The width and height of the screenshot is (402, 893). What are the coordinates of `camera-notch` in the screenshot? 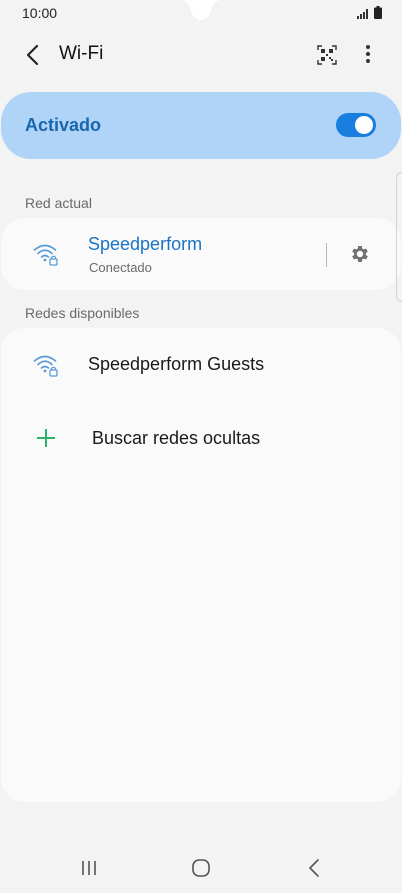 It's located at (201, 11).